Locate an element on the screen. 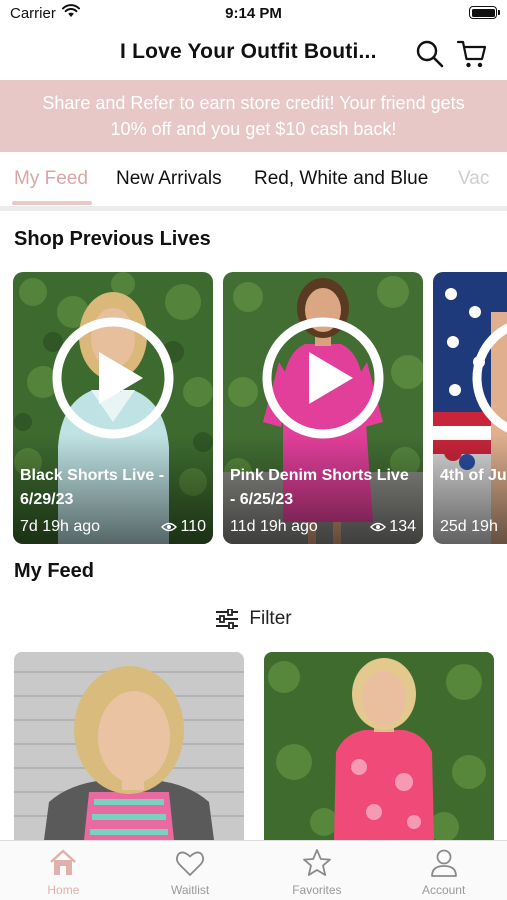 This screenshot has width=507, height=900. filter-button: Filter is located at coordinates (253, 619).